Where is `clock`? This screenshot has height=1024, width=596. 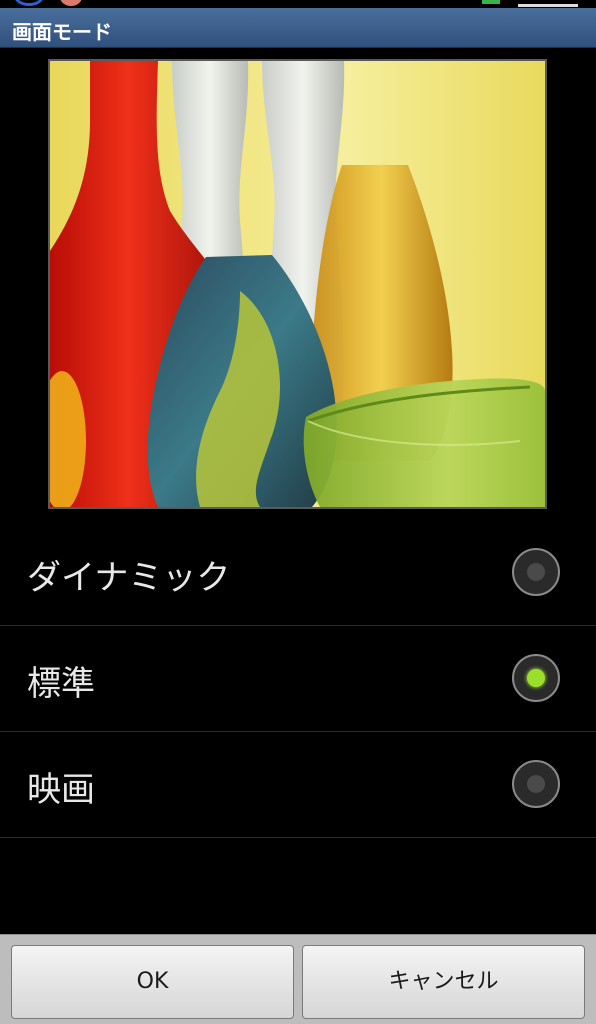
clock is located at coordinates (548, 3).